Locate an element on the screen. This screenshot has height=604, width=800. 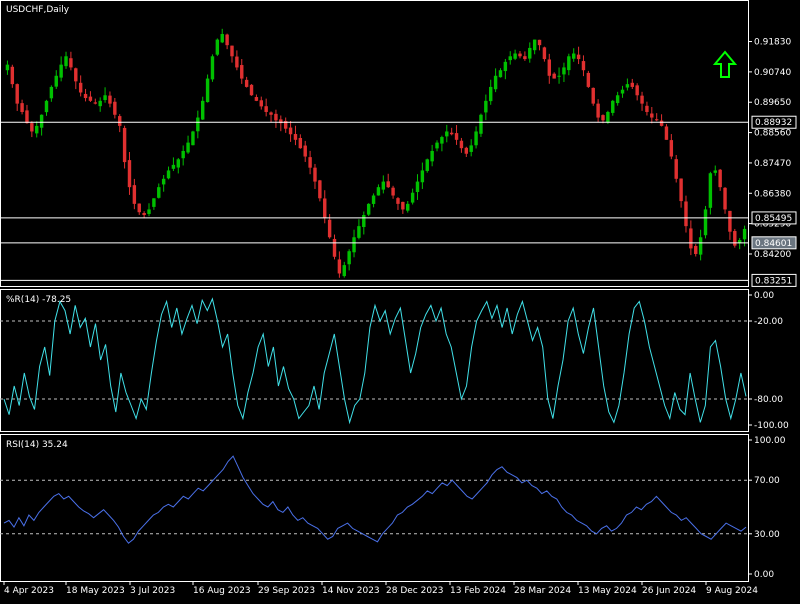
price-level-label: 0.85495 is located at coordinates (773, 219).